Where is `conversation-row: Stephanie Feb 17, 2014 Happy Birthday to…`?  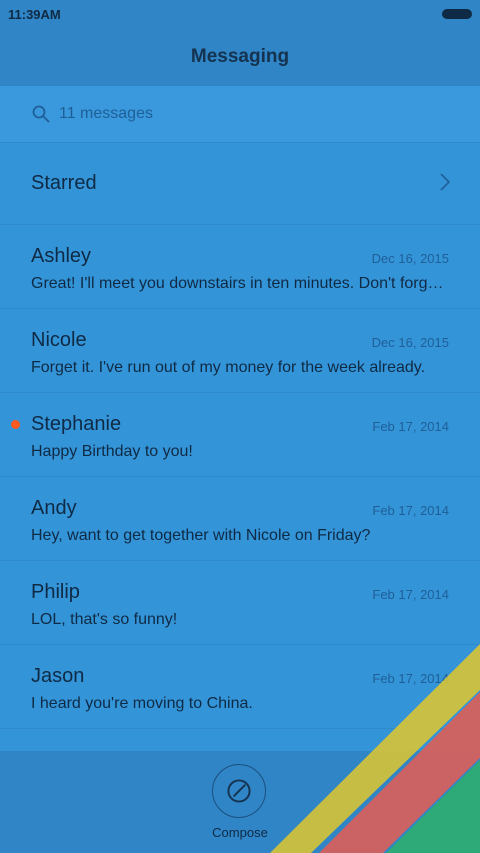
conversation-row: Stephanie Feb 17, 2014 Happy Birthday to… is located at coordinates (240, 435).